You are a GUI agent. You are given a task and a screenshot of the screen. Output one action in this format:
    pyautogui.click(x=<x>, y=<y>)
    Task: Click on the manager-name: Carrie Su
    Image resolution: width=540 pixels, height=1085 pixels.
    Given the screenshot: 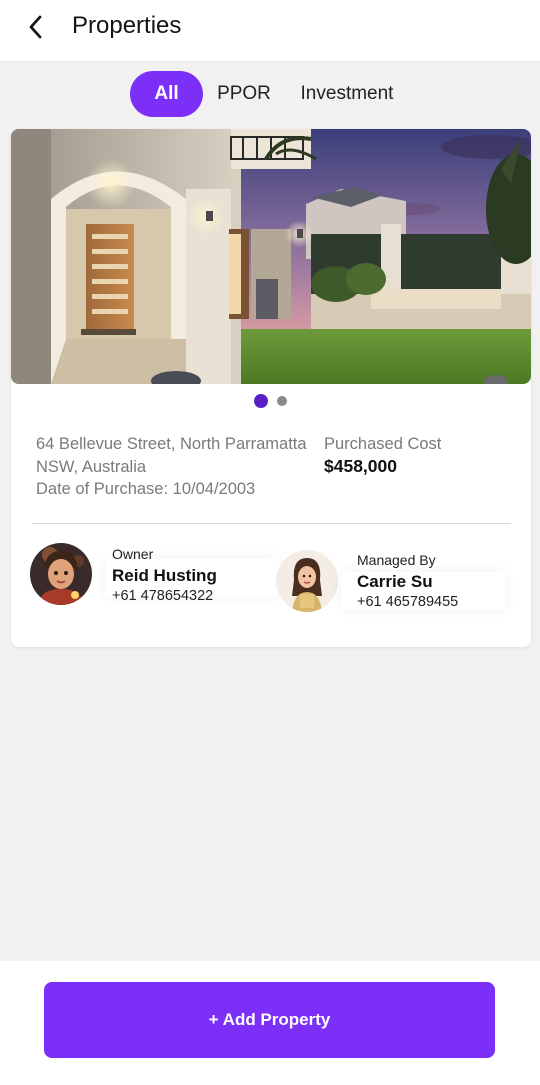 What is the action you would take?
    pyautogui.click(x=395, y=581)
    